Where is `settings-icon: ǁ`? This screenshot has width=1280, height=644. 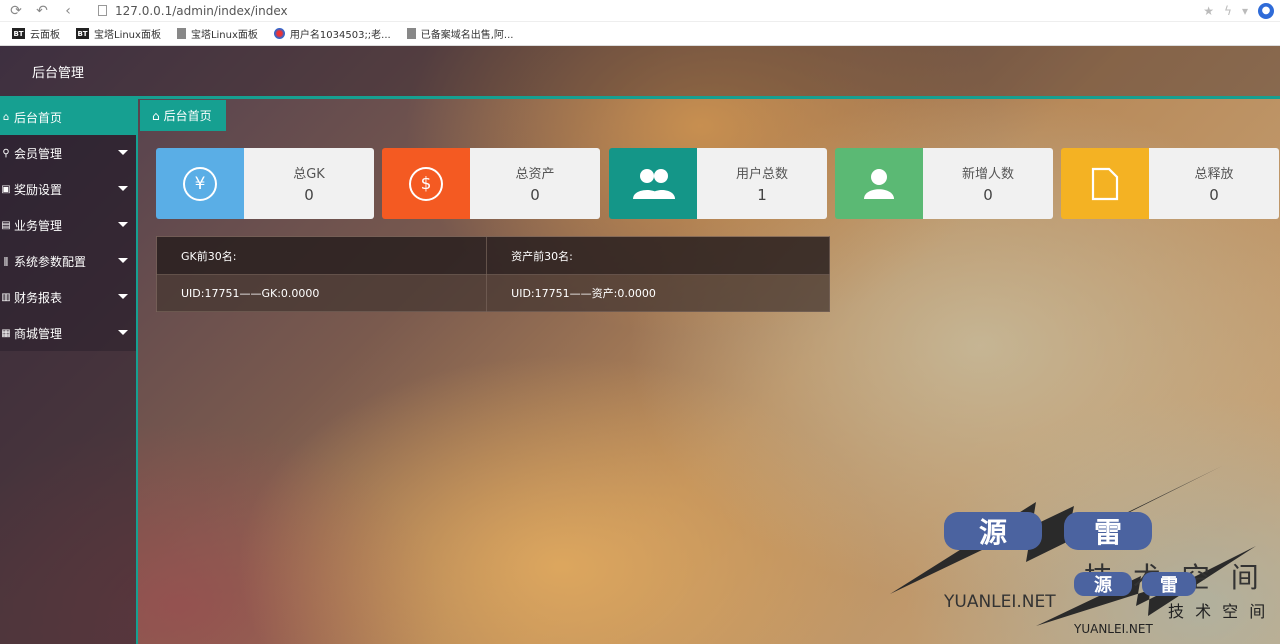
settings-icon: ǁ is located at coordinates (6, 261).